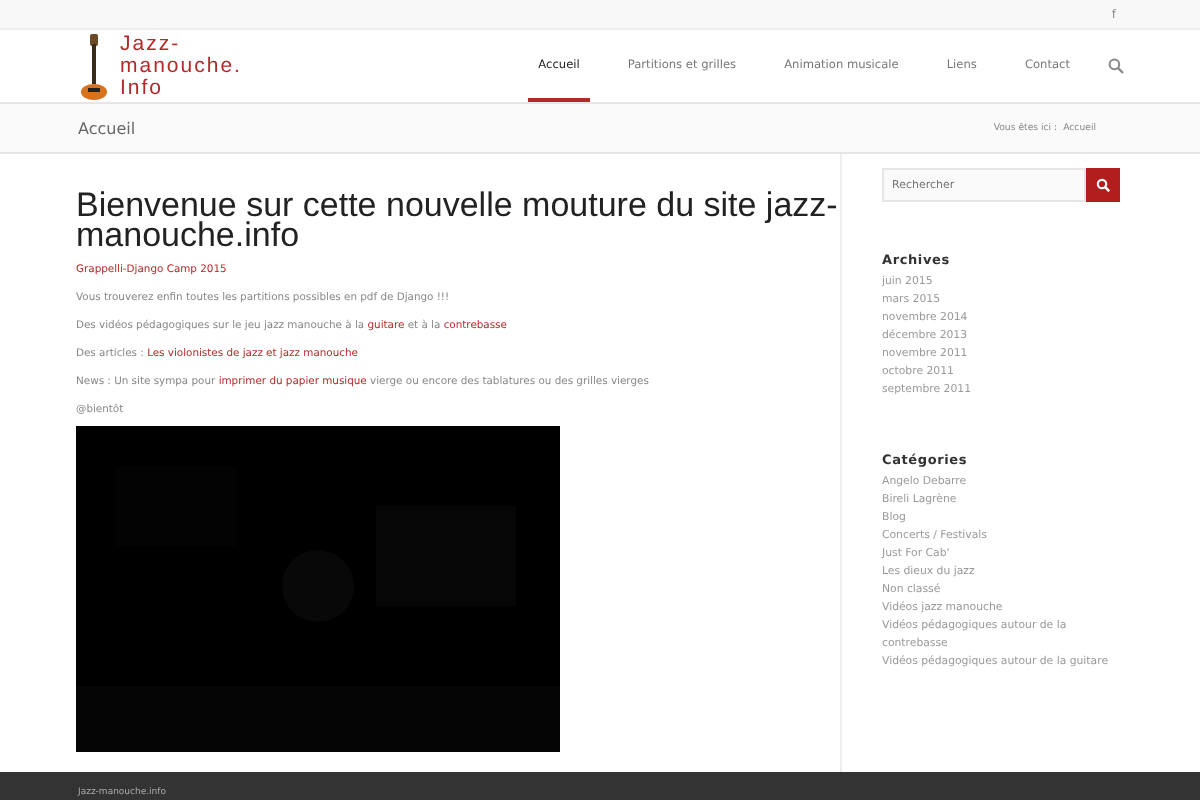 This screenshot has height=800, width=1200. I want to click on logo-text: Jazz- manouche. Info, so click(181, 65).